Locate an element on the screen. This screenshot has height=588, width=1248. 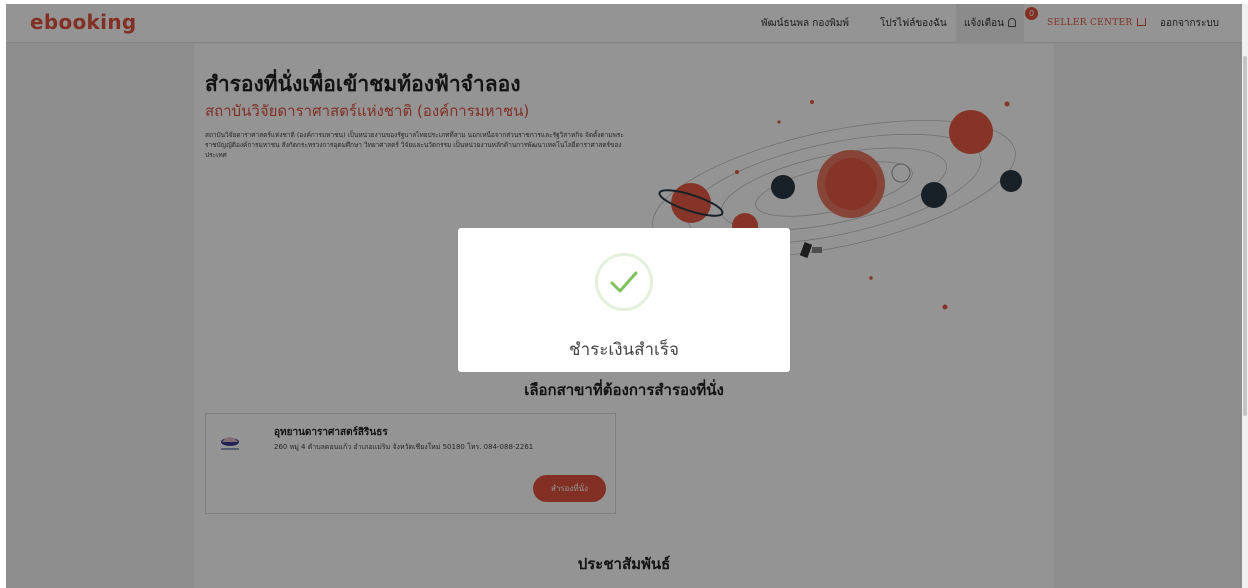
payment-success-modal: ชำระเงินสำเร็จ is located at coordinates (624, 300).